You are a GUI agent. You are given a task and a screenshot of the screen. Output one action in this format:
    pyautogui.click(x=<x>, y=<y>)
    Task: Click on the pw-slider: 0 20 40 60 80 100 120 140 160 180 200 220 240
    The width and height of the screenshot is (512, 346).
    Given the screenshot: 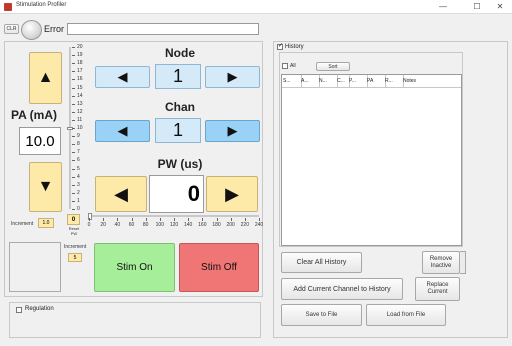 What is the action you would take?
    pyautogui.click(x=175, y=223)
    